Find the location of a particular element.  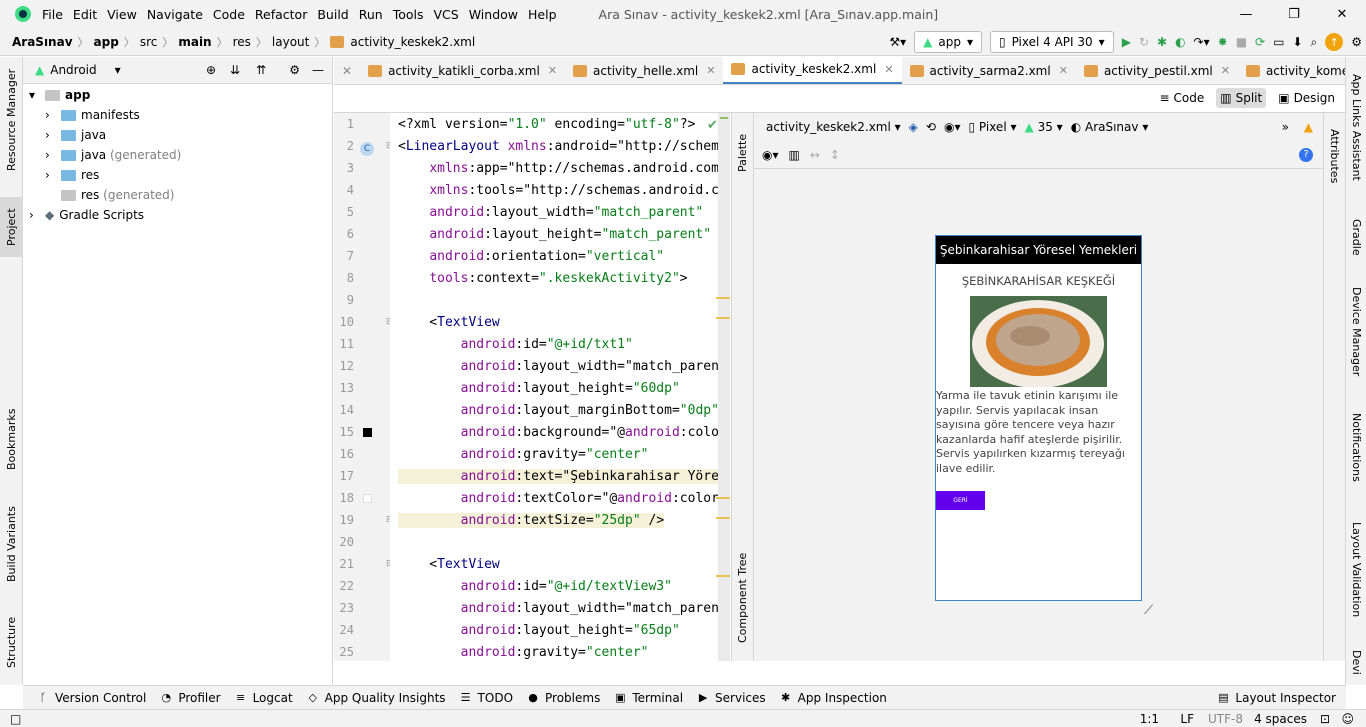

tab-services: ▶ Services is located at coordinates (731, 698).